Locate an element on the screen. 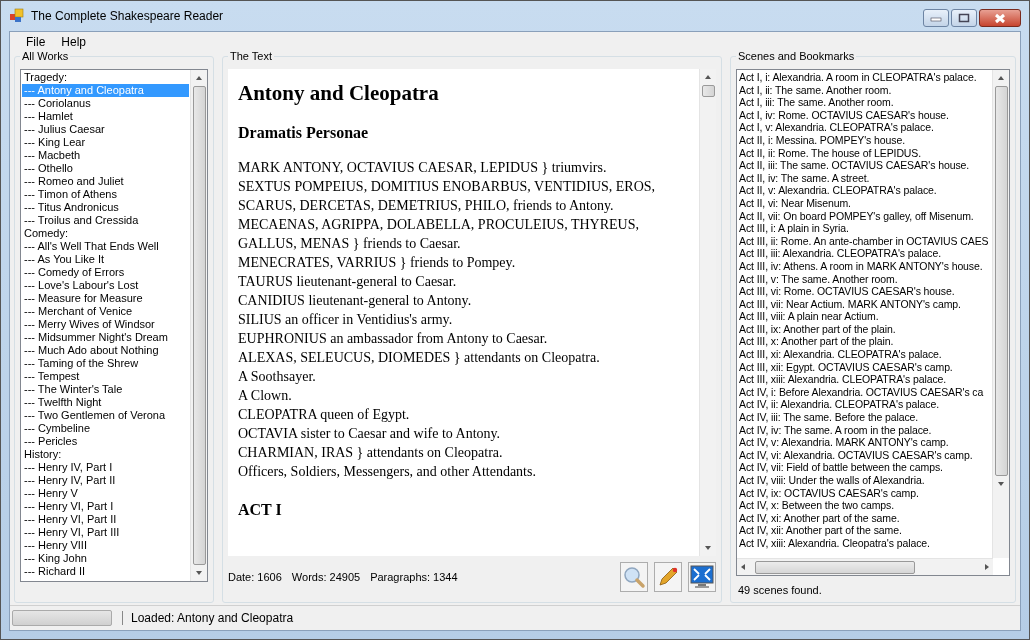 The width and height of the screenshot is (1030, 640). scene-list-item: Act III, ii: Rome. An ante-chamber in OCTAVIUS CAES is located at coordinates (865, 241).